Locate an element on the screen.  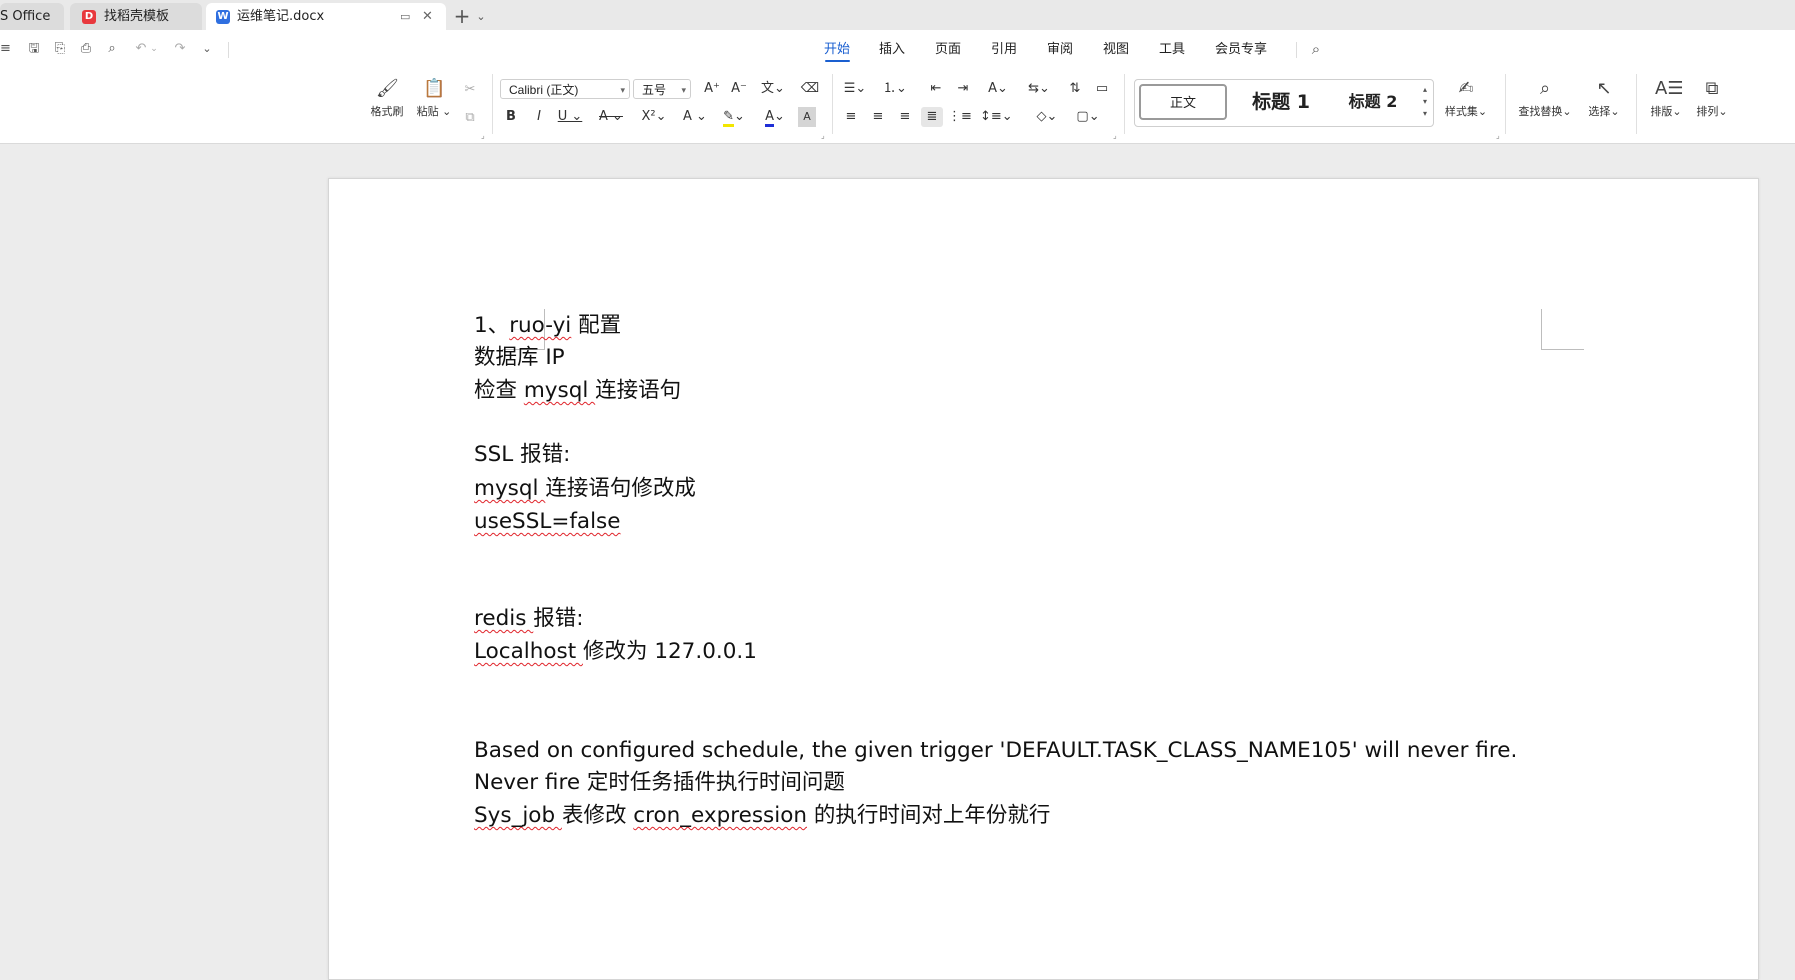
menu-view: 视图 is located at coordinates (1116, 49).